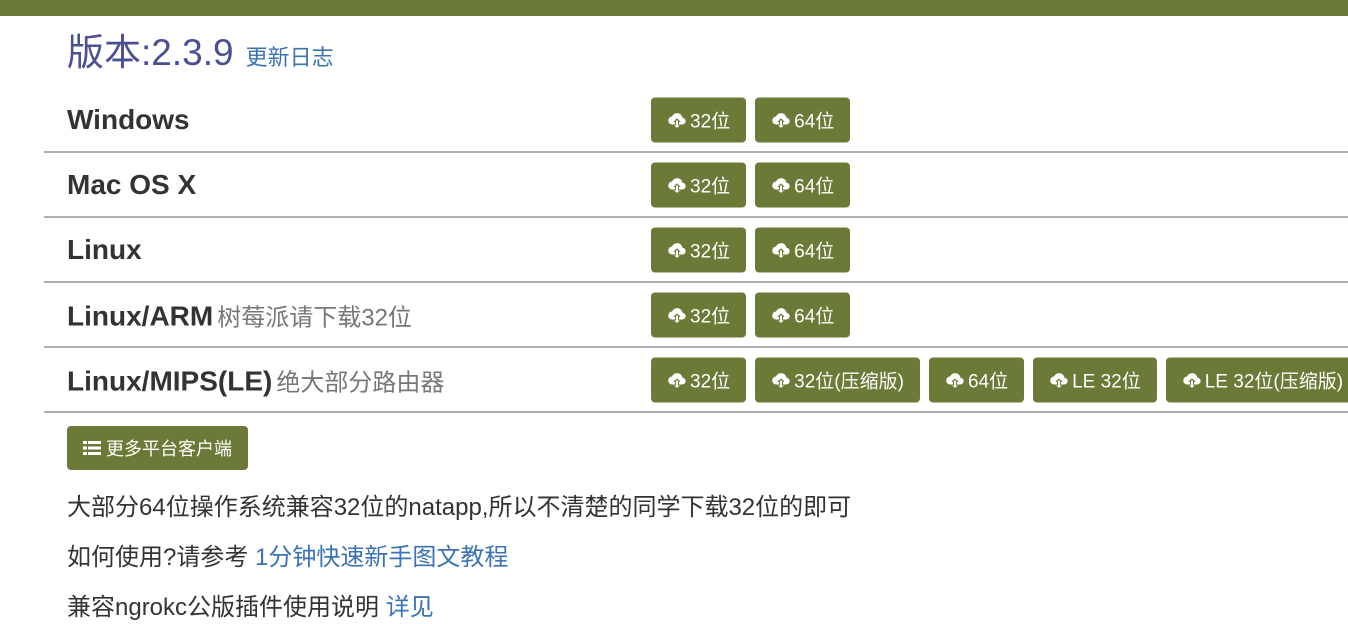 The height and width of the screenshot is (624, 1348). Describe the element at coordinates (109, 52) in the screenshot. I see `version-label: 版本:` at that location.